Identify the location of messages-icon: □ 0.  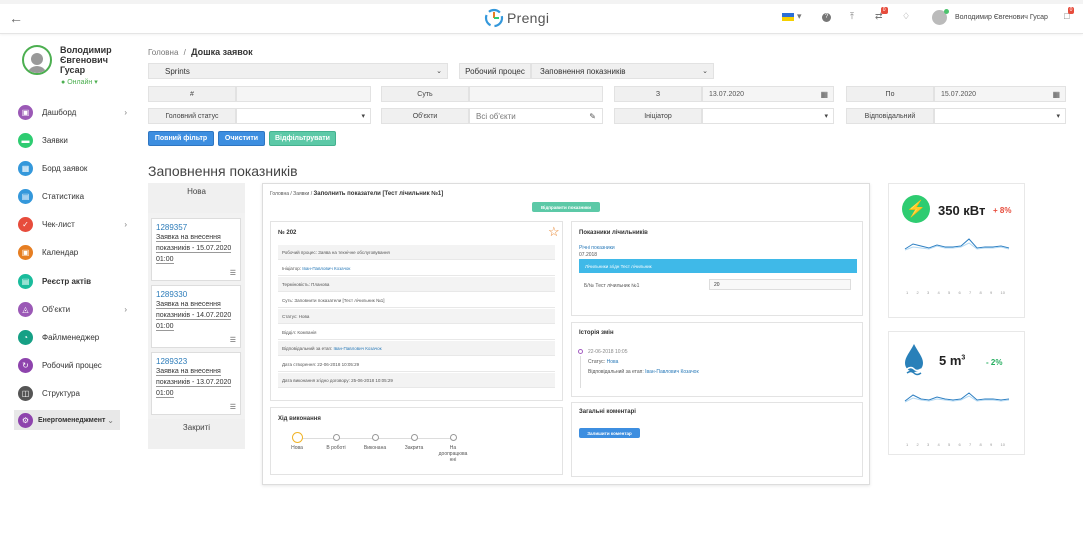
(1069, 14).